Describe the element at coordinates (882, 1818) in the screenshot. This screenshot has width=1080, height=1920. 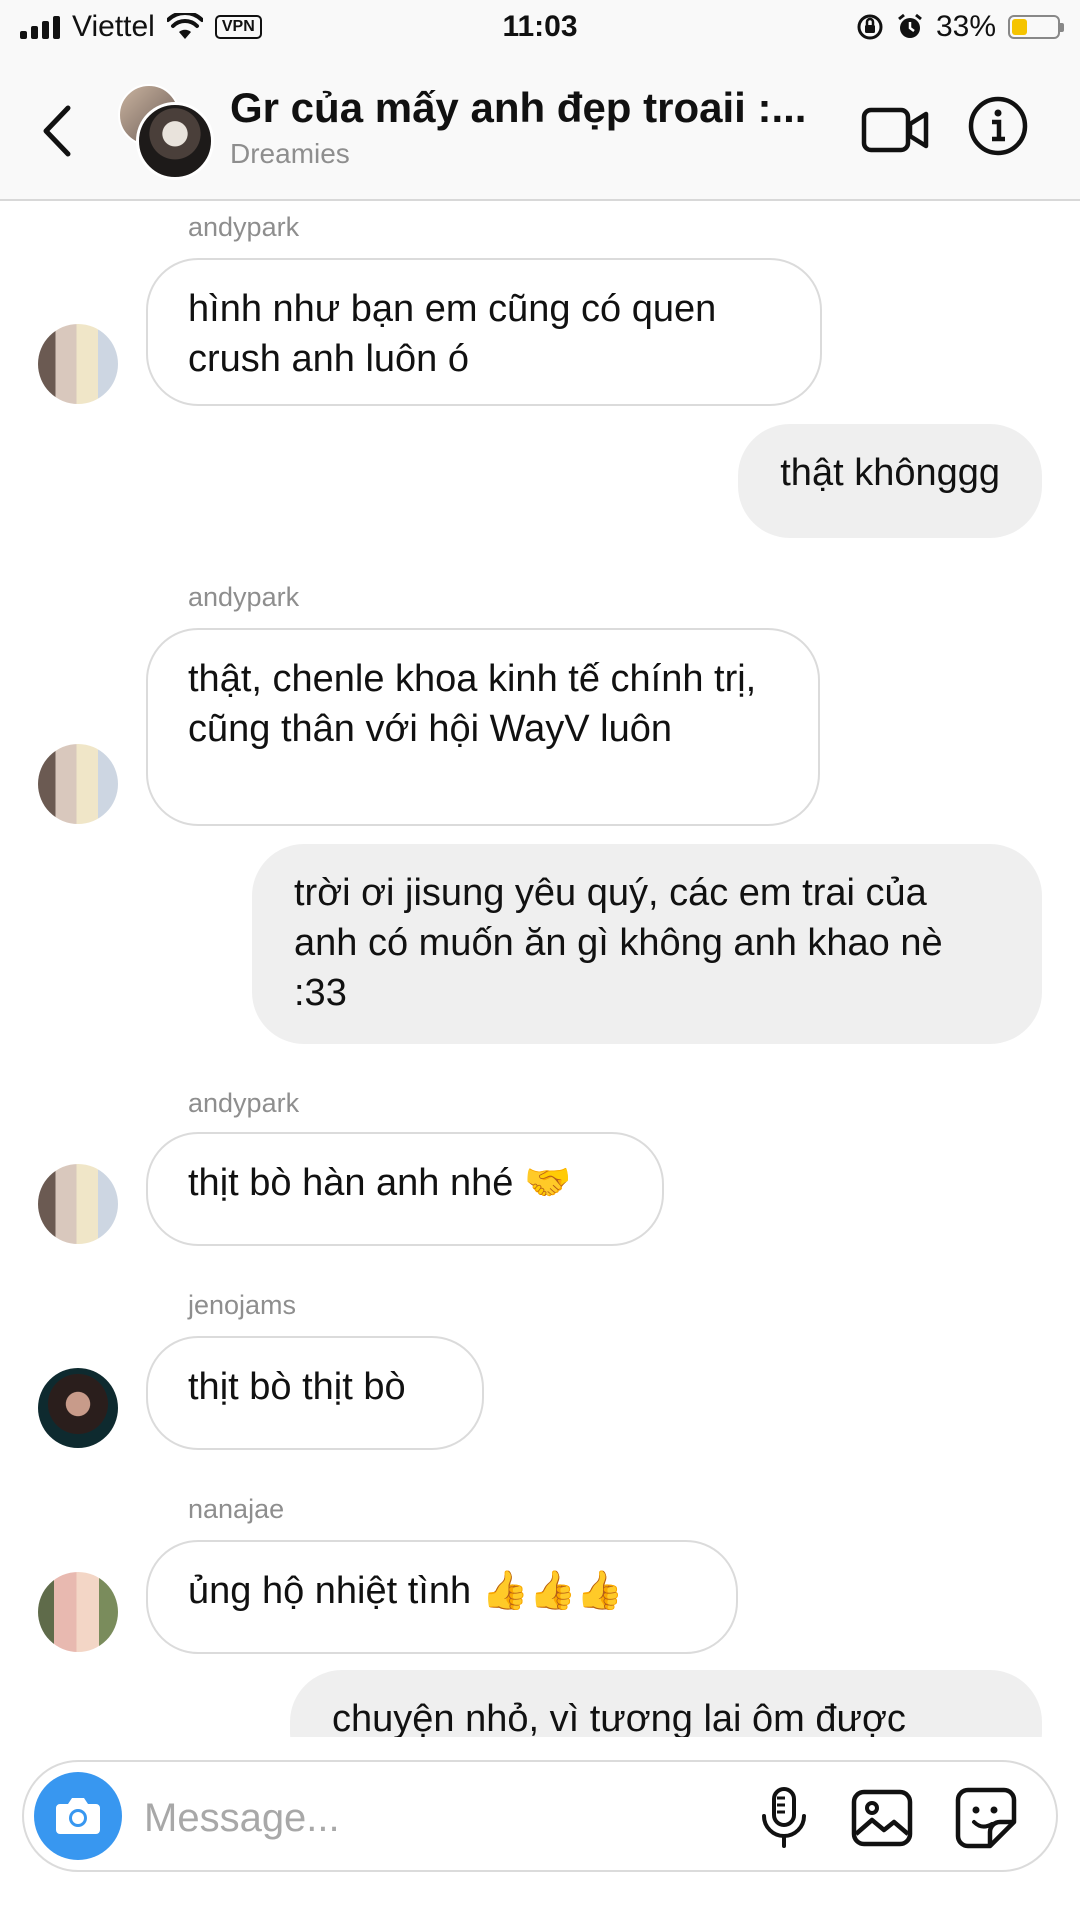
I see `gallery-icon` at that location.